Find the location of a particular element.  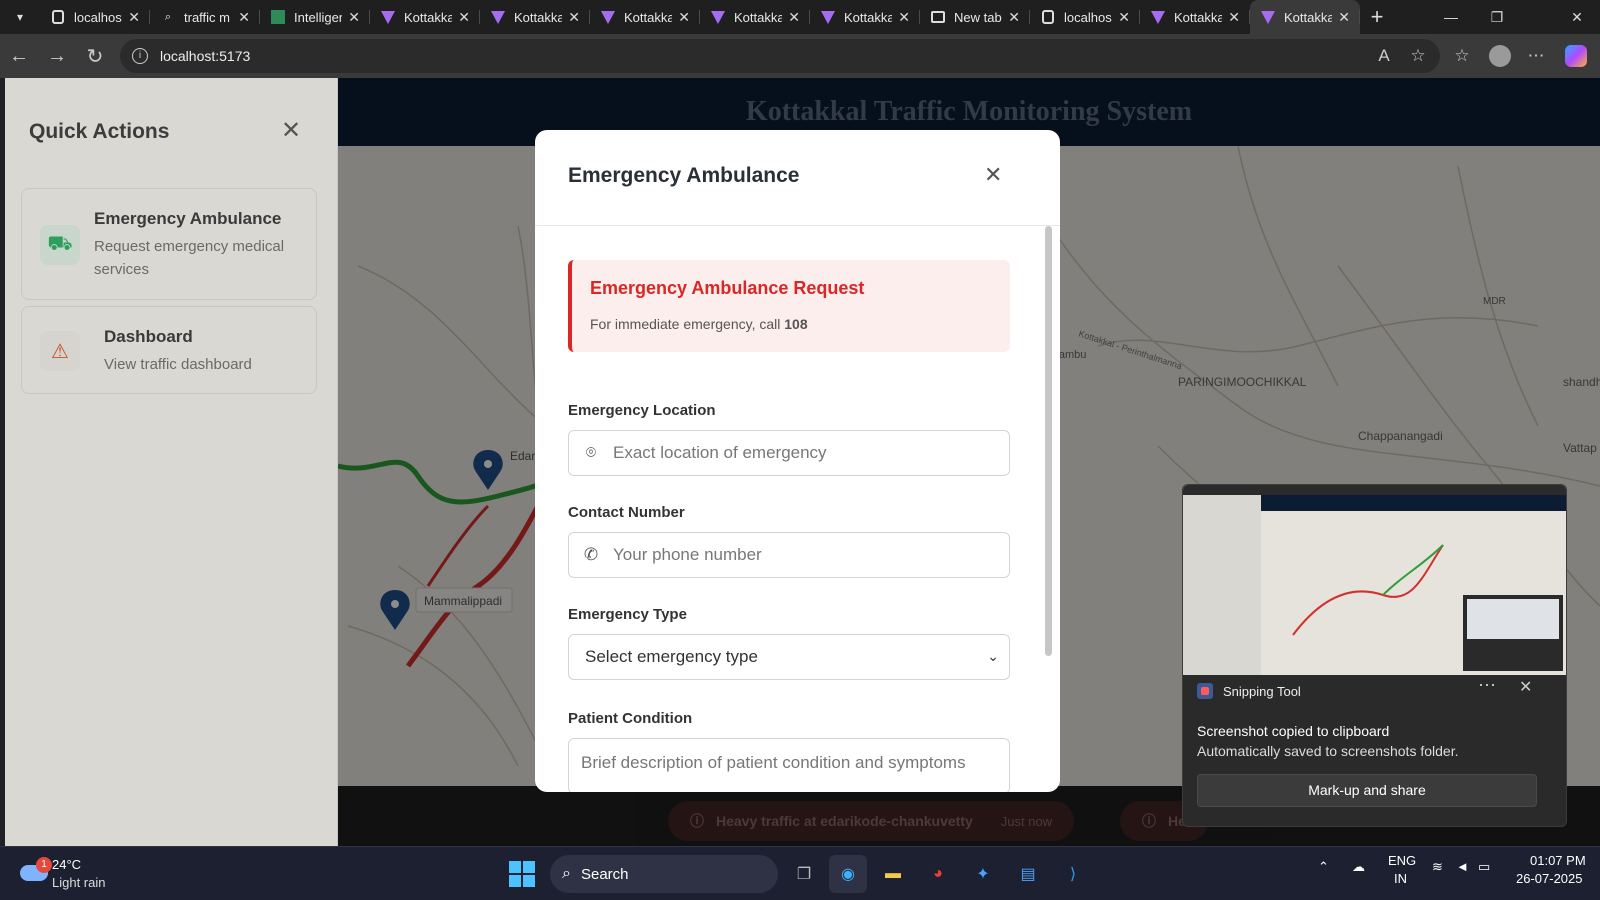

notification-close-icon: ✕ is located at coordinates (1525, 687).